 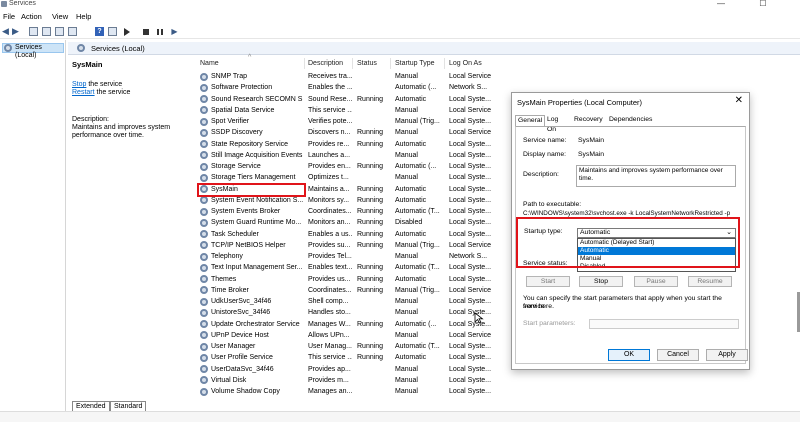 I want to click on refresh-icon, so click(x=59, y=31).